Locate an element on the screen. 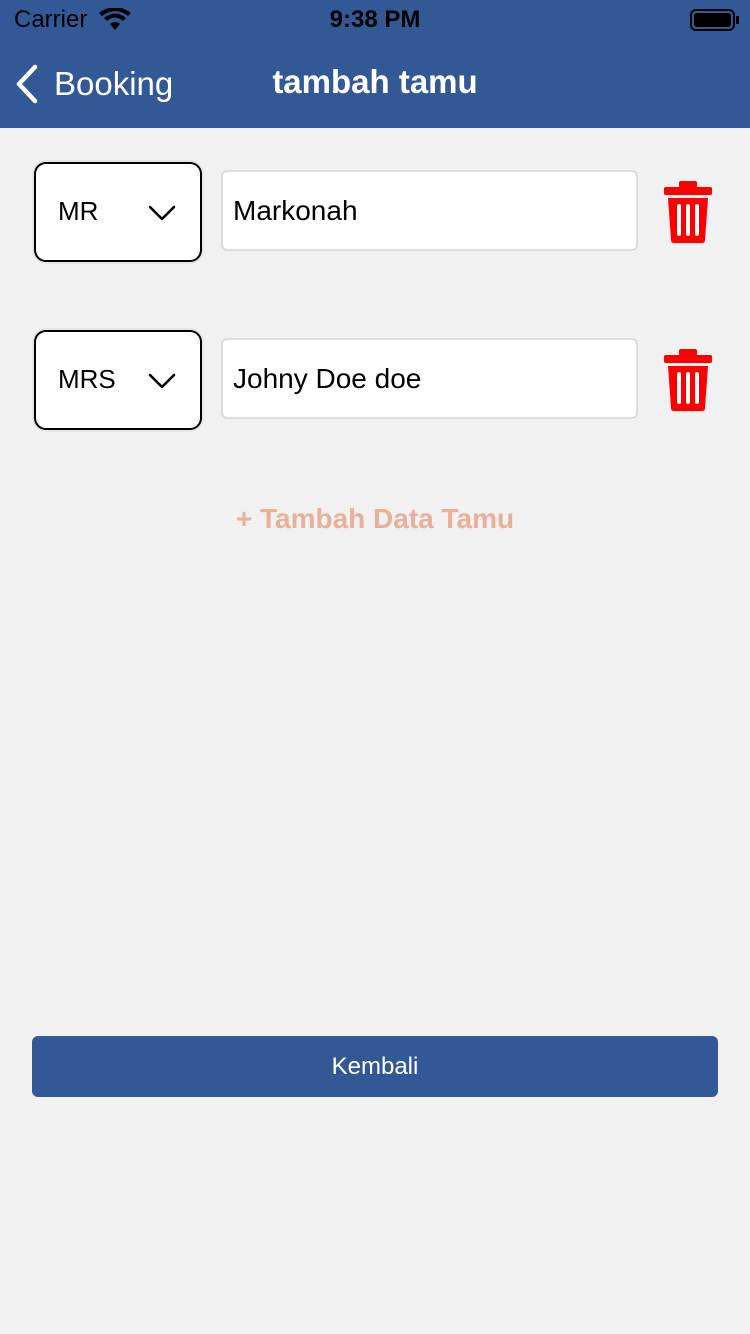 The image size is (750, 1334). status-bar: Carrier 9:38 PM is located at coordinates (375, 20).